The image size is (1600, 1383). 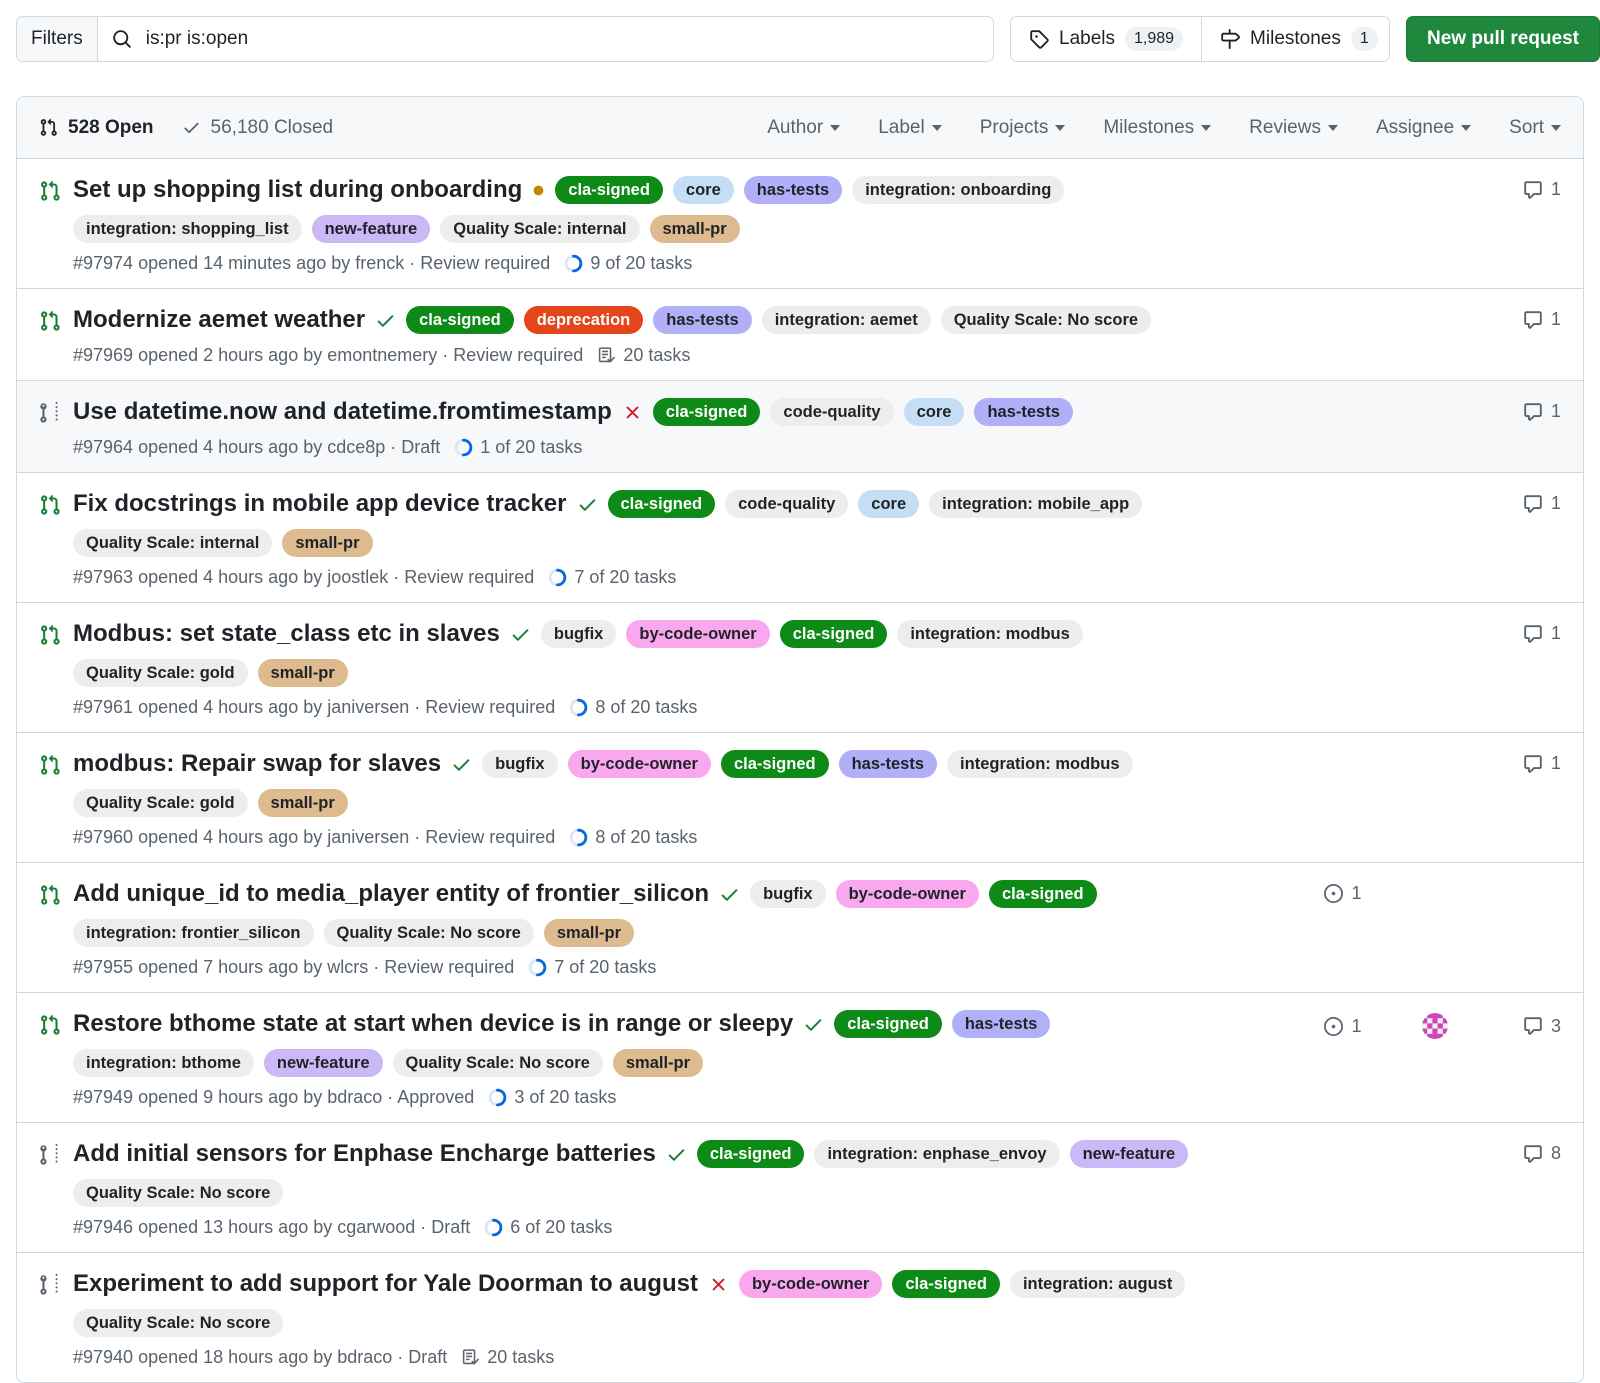 What do you see at coordinates (1106, 39) in the screenshot?
I see `labels-button: Labels 1,989` at bounding box center [1106, 39].